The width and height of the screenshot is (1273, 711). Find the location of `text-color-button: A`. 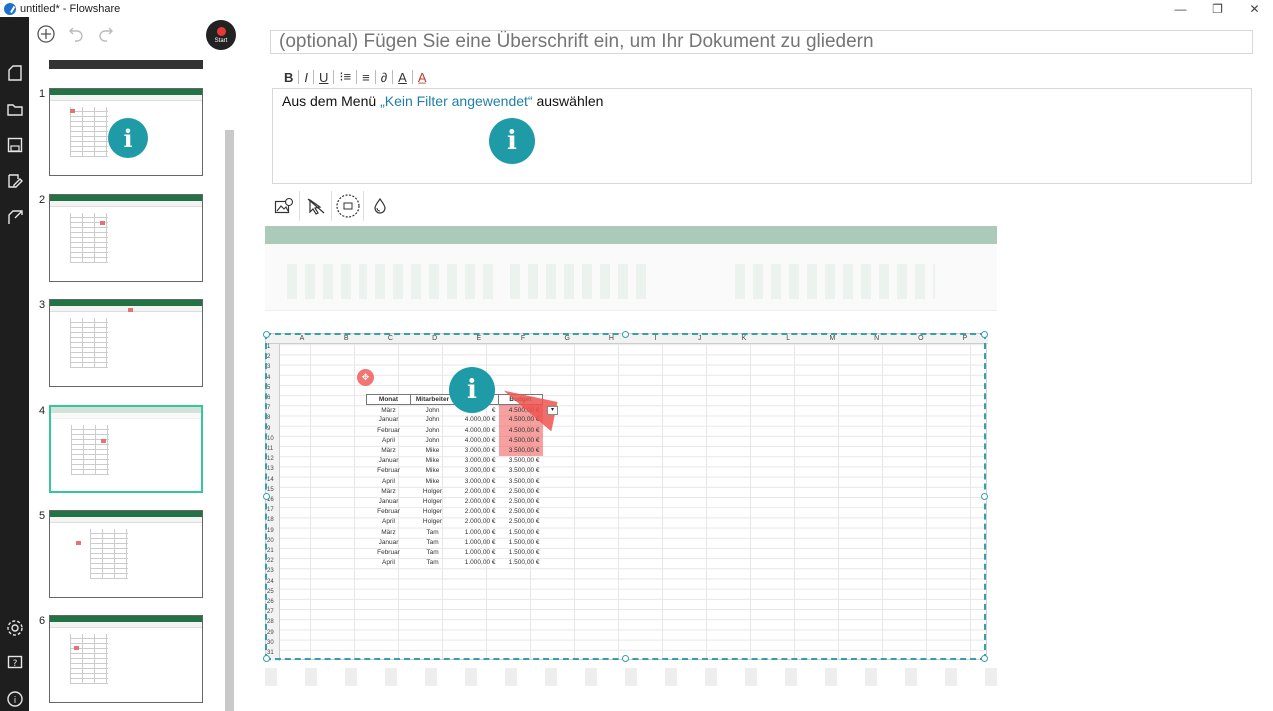

text-color-button: A is located at coordinates (402, 77).